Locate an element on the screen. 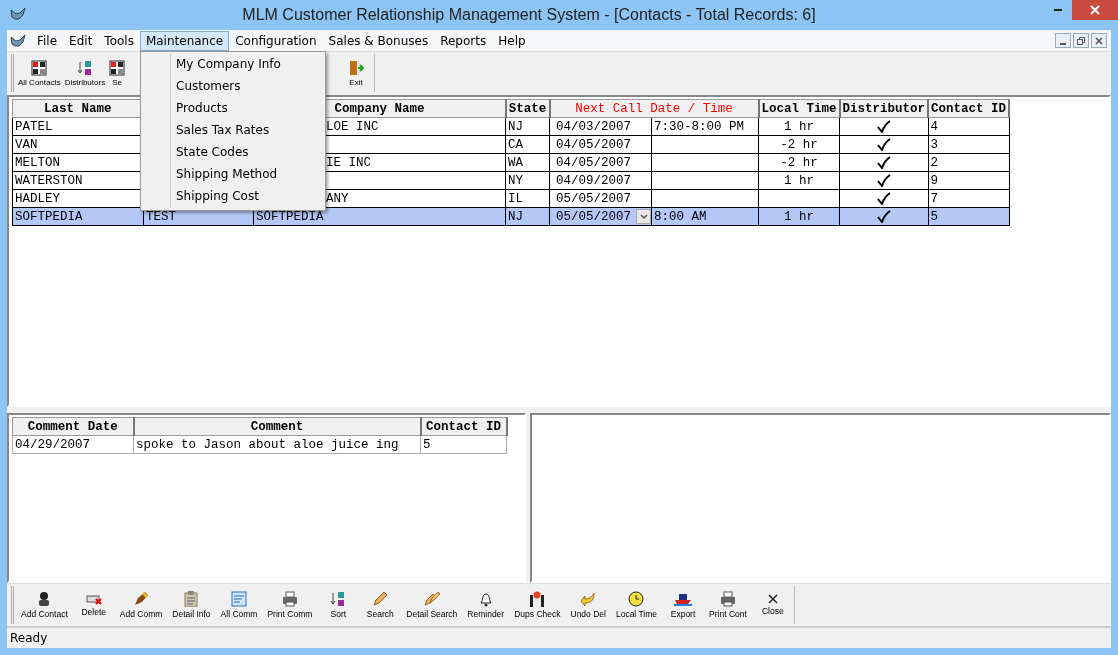 This screenshot has width=1118, height=655. toolbar-button: Delete is located at coordinates (93, 605).